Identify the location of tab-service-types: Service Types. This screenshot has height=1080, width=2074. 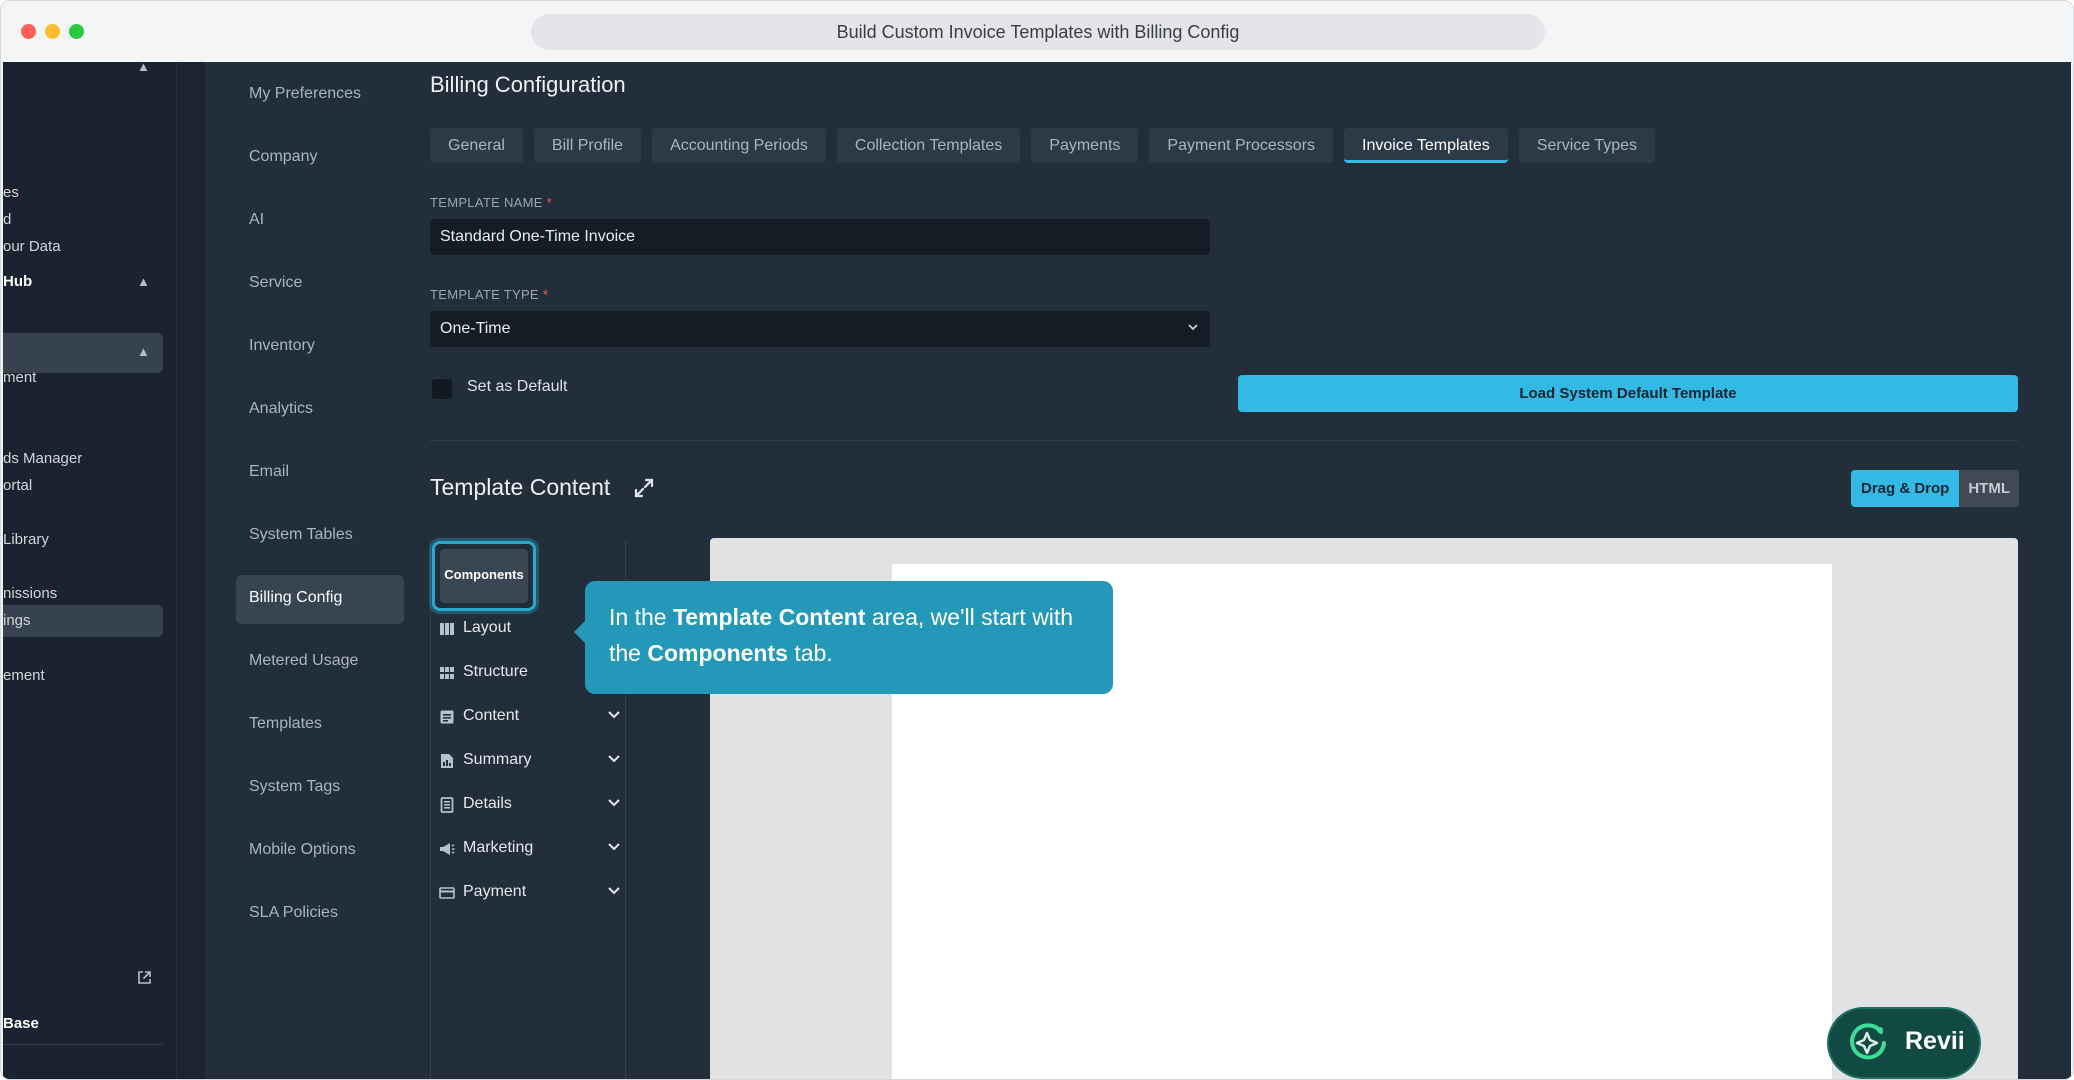
(1586, 145).